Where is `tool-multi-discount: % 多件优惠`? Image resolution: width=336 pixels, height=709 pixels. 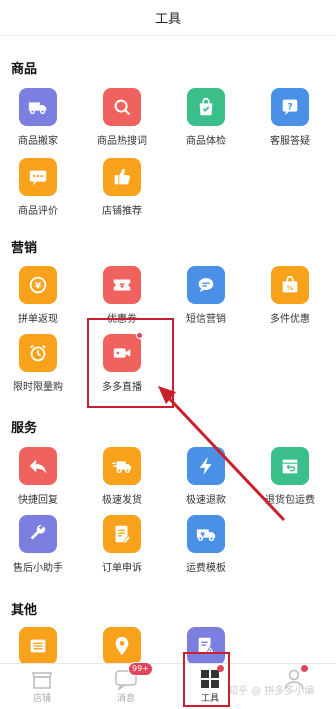 tool-multi-discount: % 多件优惠 is located at coordinates (290, 295).